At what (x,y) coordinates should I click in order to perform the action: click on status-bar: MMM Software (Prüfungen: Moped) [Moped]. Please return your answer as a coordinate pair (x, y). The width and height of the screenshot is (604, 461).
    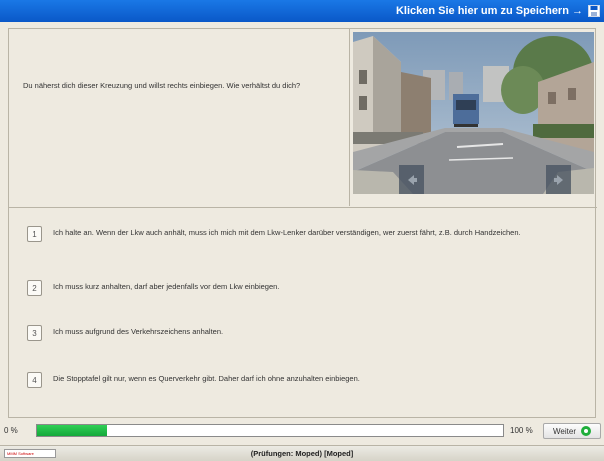
    Looking at the image, I should click on (302, 453).